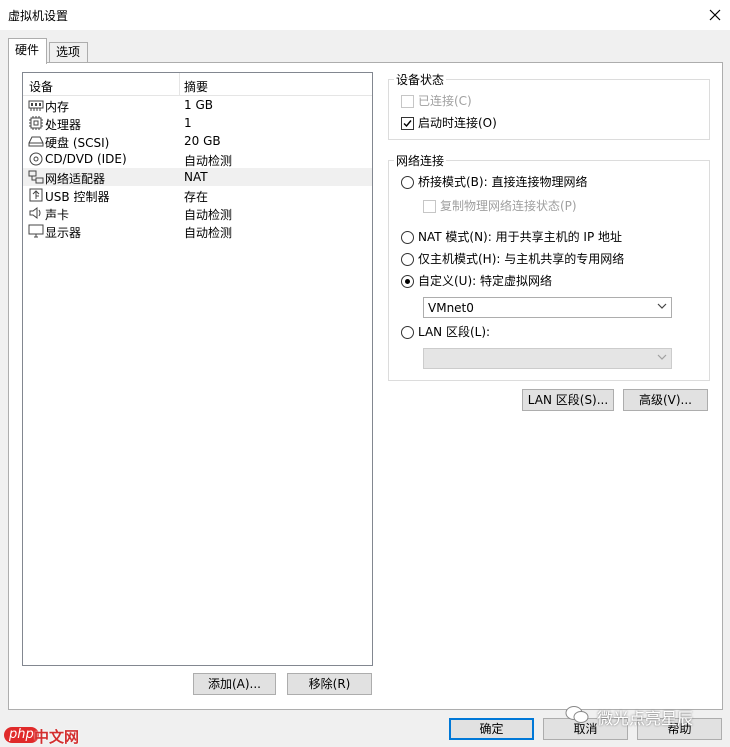 The width and height of the screenshot is (730, 747). Describe the element at coordinates (520, 237) in the screenshot. I see `nat-label: NAT 模式(N): 用于共享主机的 IP 地址` at that location.